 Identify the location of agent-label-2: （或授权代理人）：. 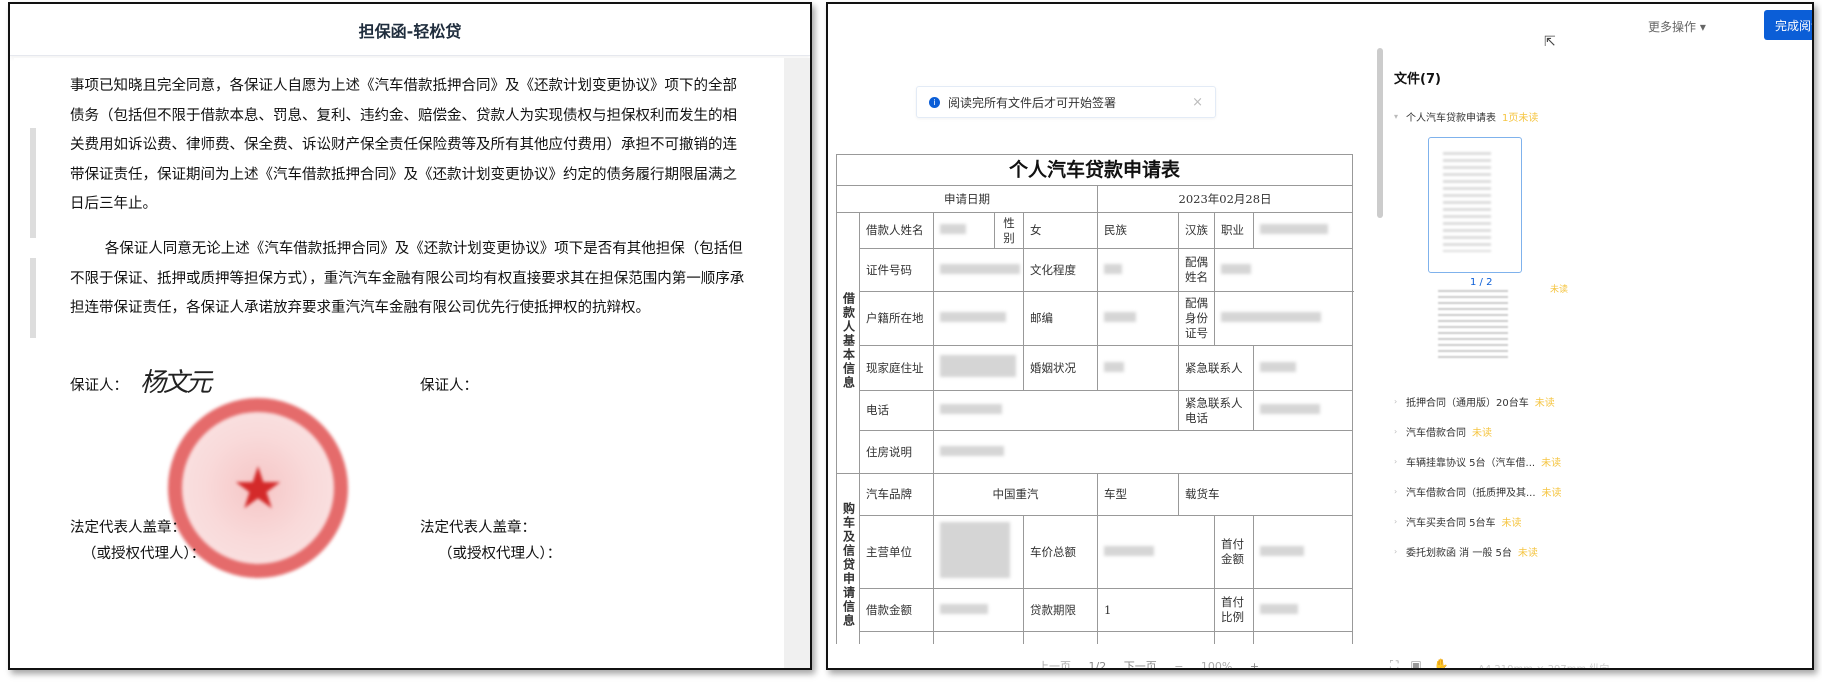
(500, 554).